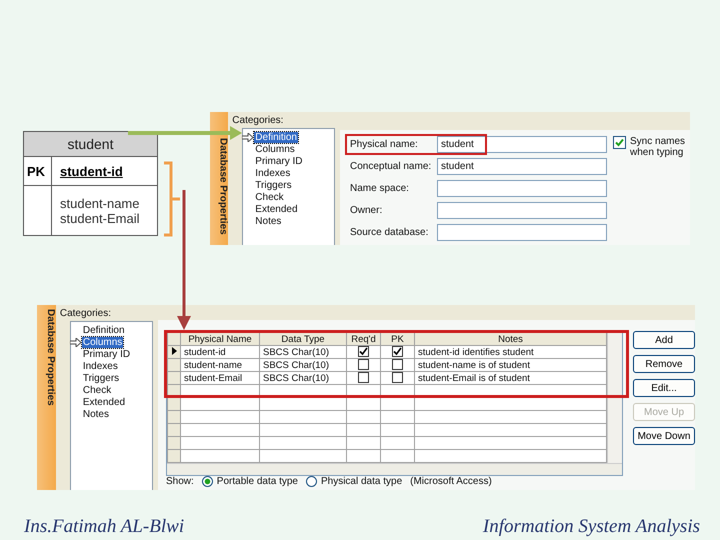 This screenshot has height=540, width=720. Describe the element at coordinates (220, 352) in the screenshot. I see `table-cell: student-id` at that location.